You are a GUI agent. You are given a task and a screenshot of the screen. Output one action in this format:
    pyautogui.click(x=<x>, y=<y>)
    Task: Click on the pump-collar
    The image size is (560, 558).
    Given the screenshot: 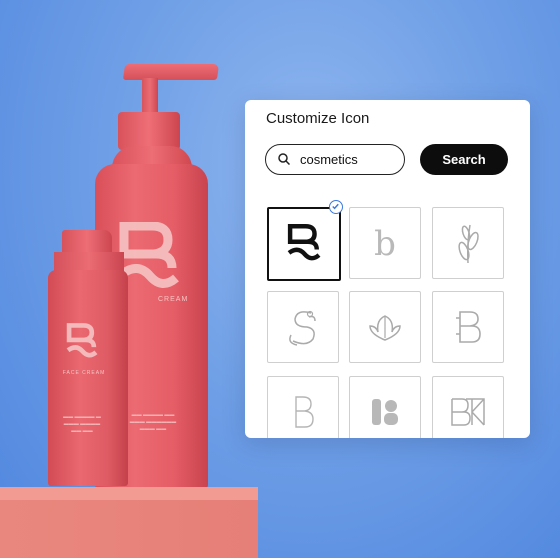 What is the action you would take?
    pyautogui.click(x=149, y=131)
    